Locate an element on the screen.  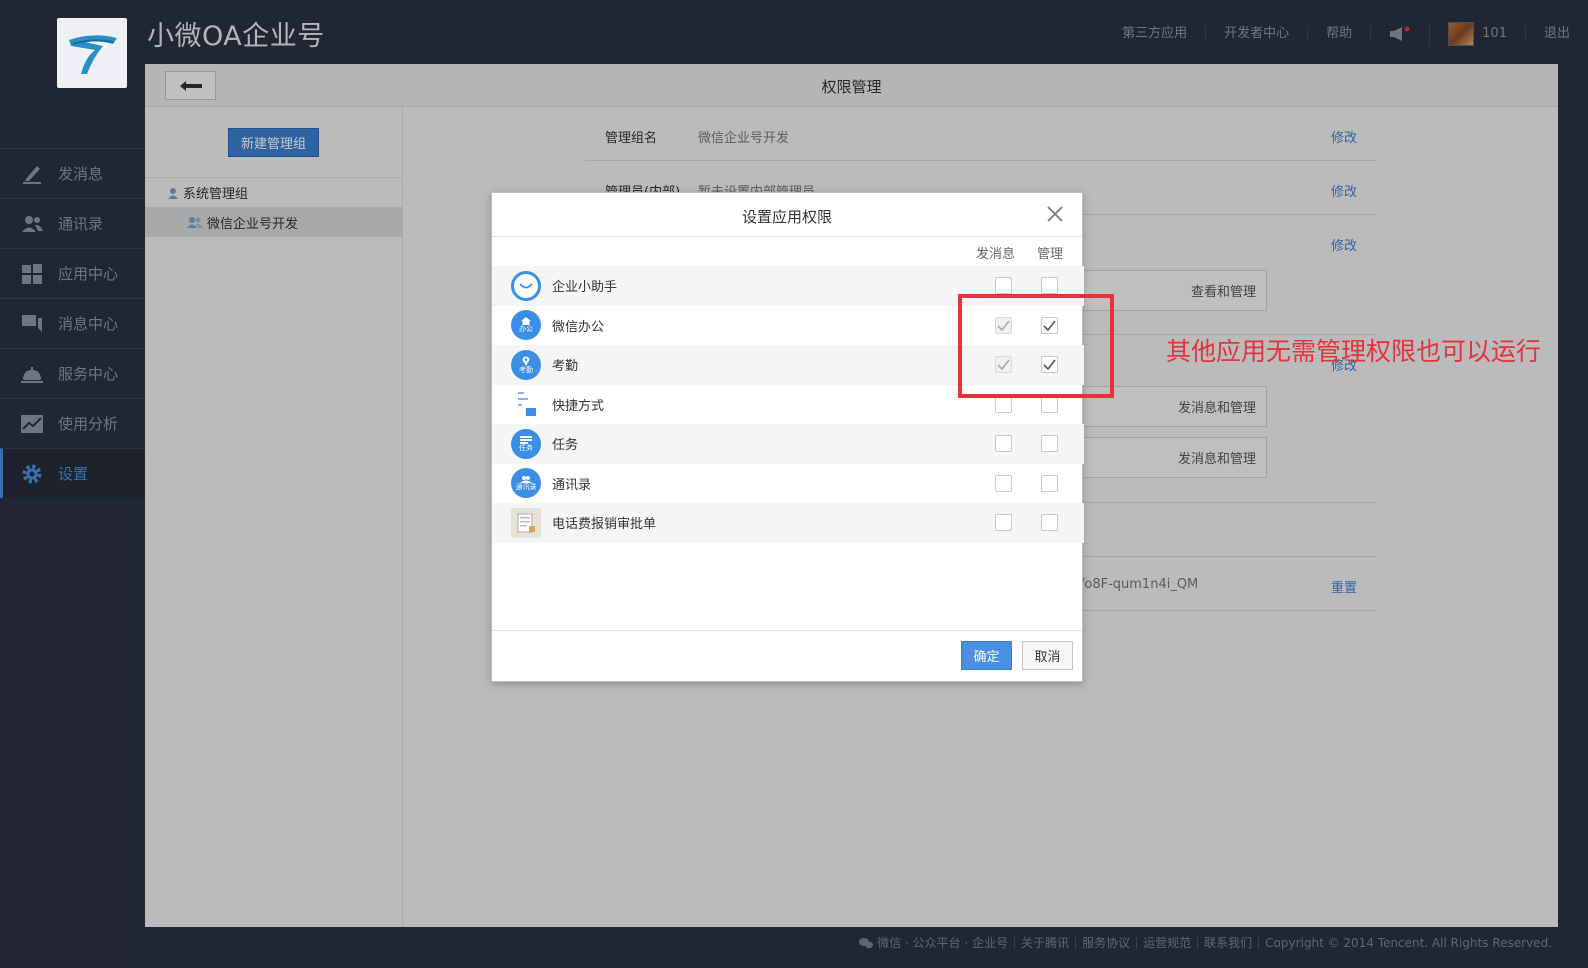
highlight-box is located at coordinates (1036, 346).